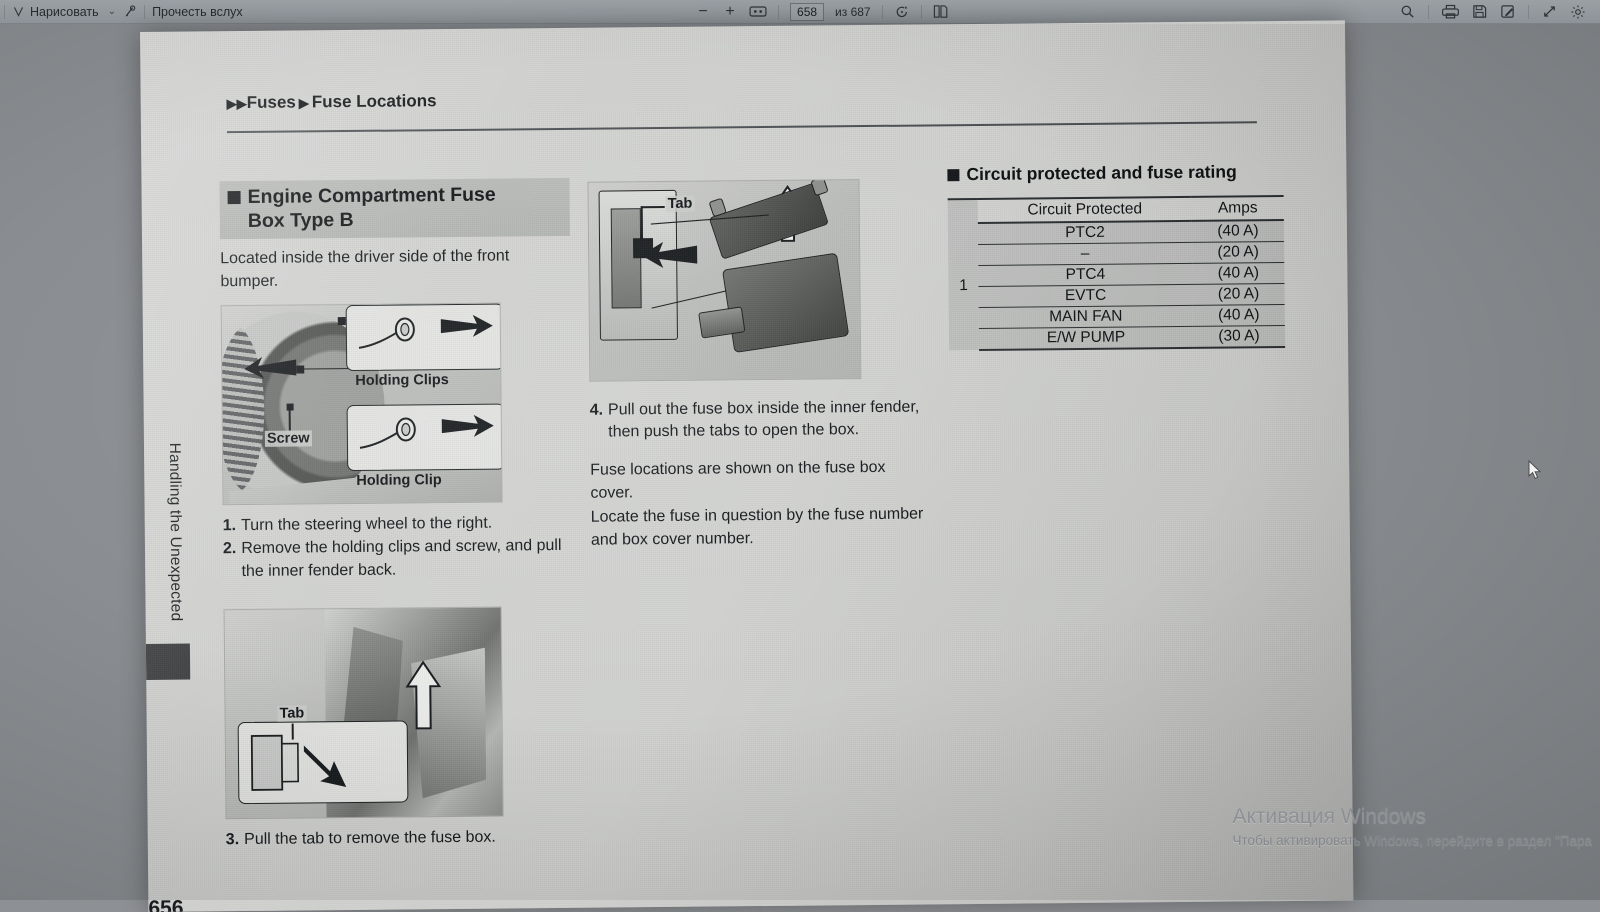 The width and height of the screenshot is (1600, 912). Describe the element at coordinates (325, 766) in the screenshot. I see `arrow-down-right` at that location.